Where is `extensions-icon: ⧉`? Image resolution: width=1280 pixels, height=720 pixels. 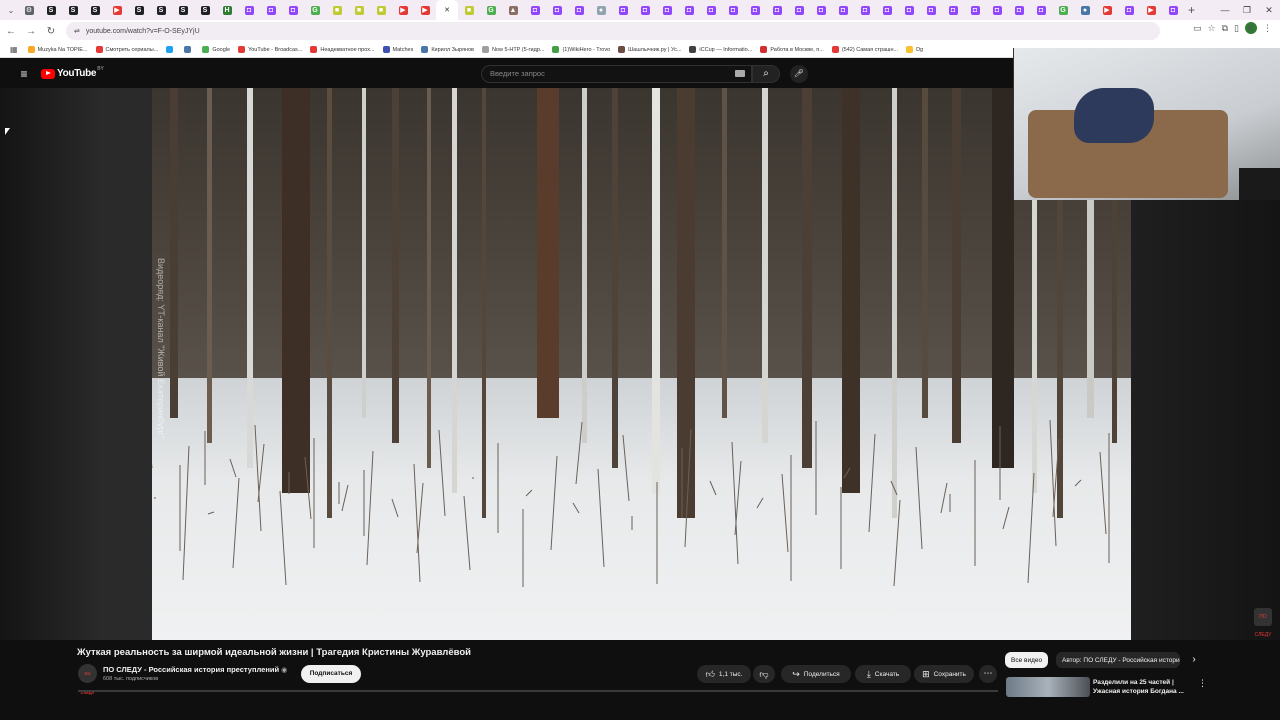 extensions-icon: ⧉ is located at coordinates (1225, 28).